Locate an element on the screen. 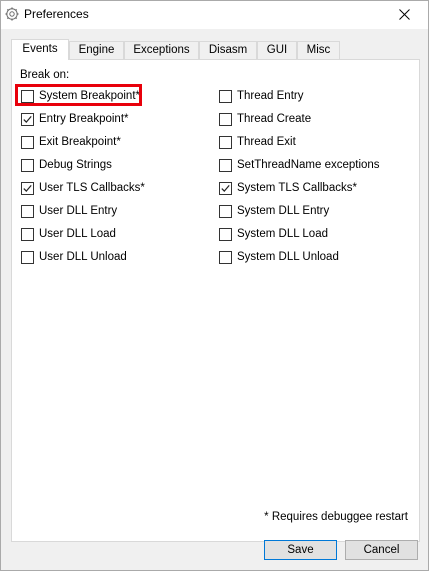  checkbox-label: User DLL Entry is located at coordinates (78, 211).